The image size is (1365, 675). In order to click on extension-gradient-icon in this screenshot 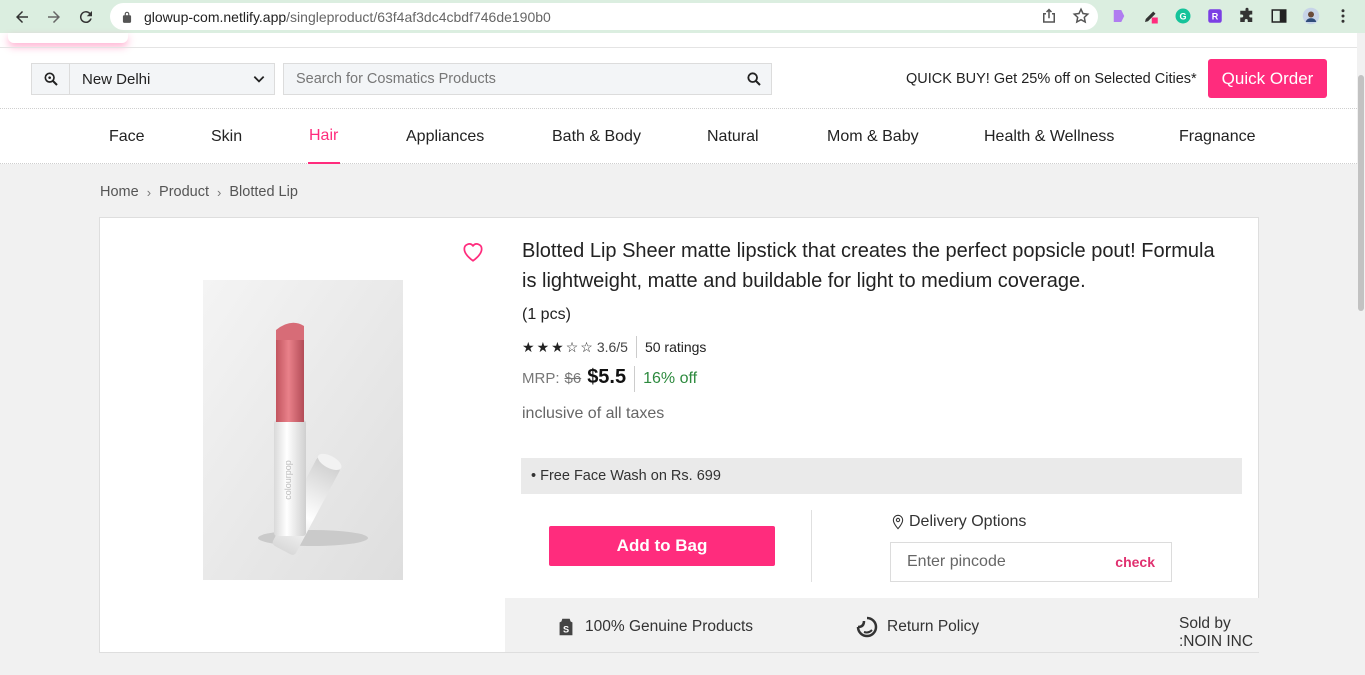, I will do `click(1119, 16)`.